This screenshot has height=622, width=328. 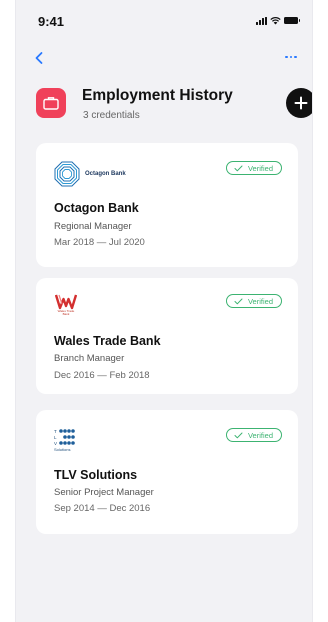 I want to click on add-credential-button, so click(x=299, y=103).